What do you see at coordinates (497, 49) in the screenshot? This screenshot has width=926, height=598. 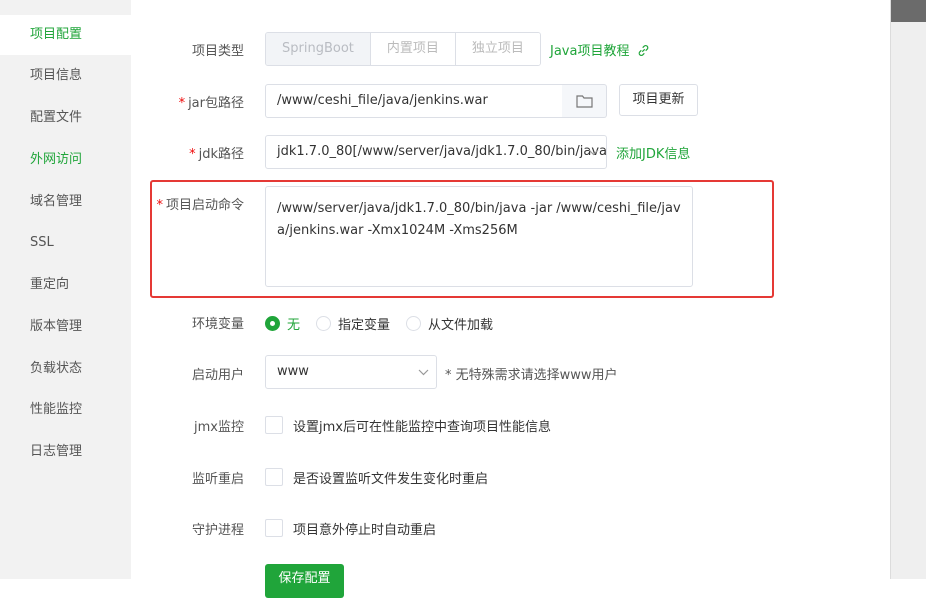 I see `project-type-standalone: 独立项目` at bounding box center [497, 49].